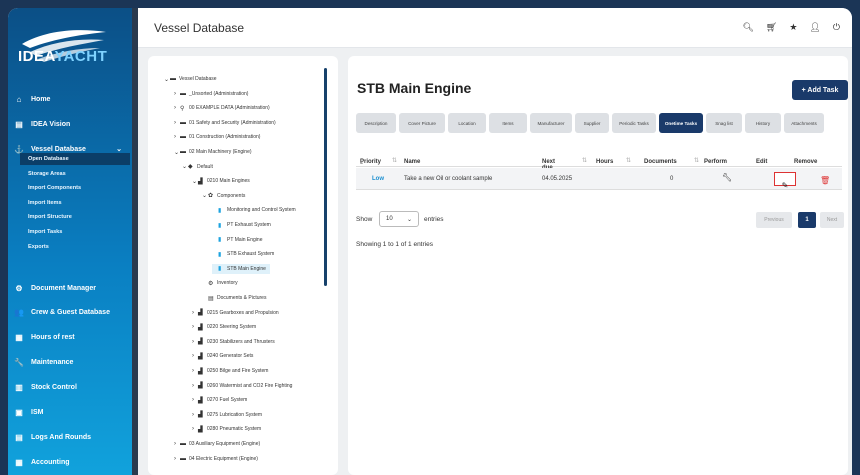  Describe the element at coordinates (261, 210) in the screenshot. I see `tree-node-label: Monitoring and Control System` at that location.